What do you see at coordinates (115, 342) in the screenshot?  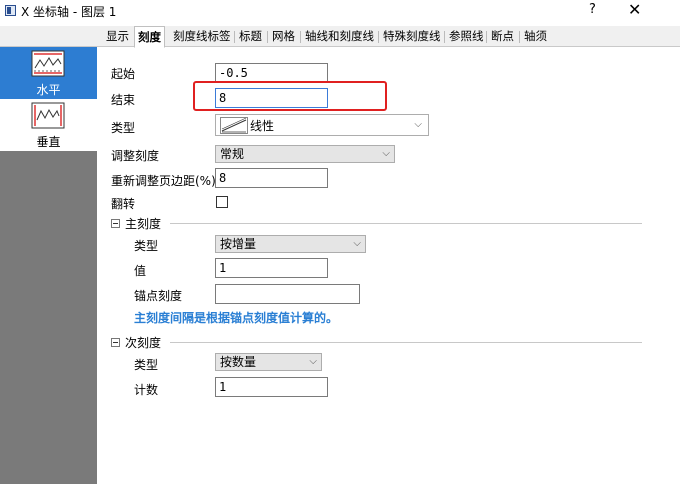 I see `minor-collapse-icon` at bounding box center [115, 342].